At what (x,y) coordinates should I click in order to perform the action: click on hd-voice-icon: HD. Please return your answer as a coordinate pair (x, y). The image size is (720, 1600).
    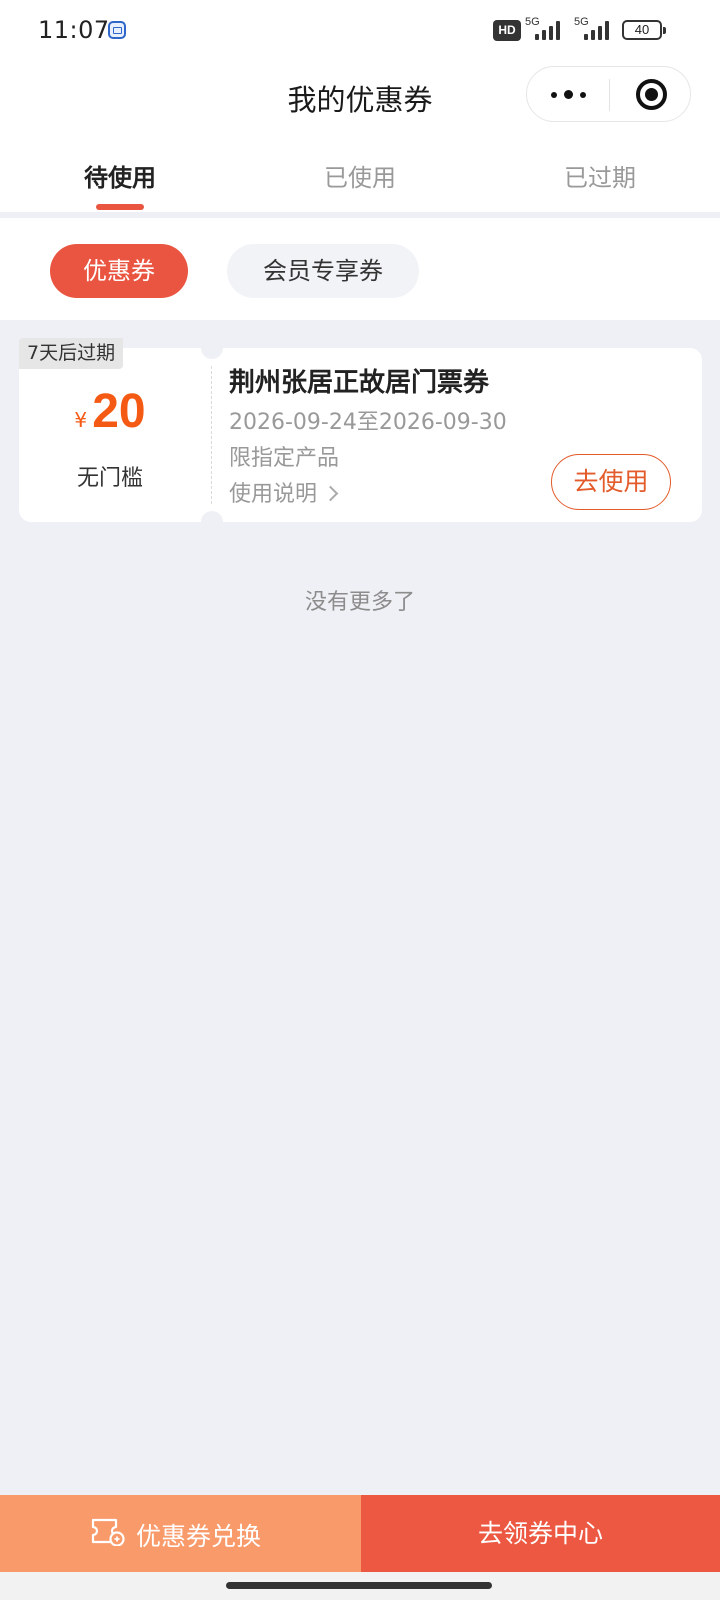
    Looking at the image, I should click on (507, 30).